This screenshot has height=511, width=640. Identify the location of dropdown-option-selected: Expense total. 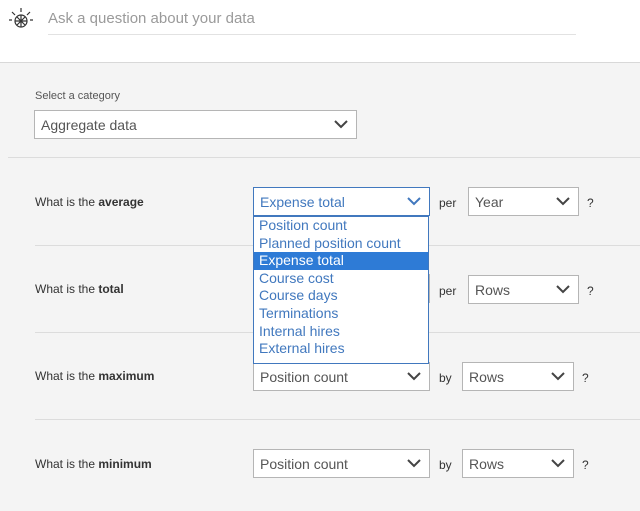
(341, 261).